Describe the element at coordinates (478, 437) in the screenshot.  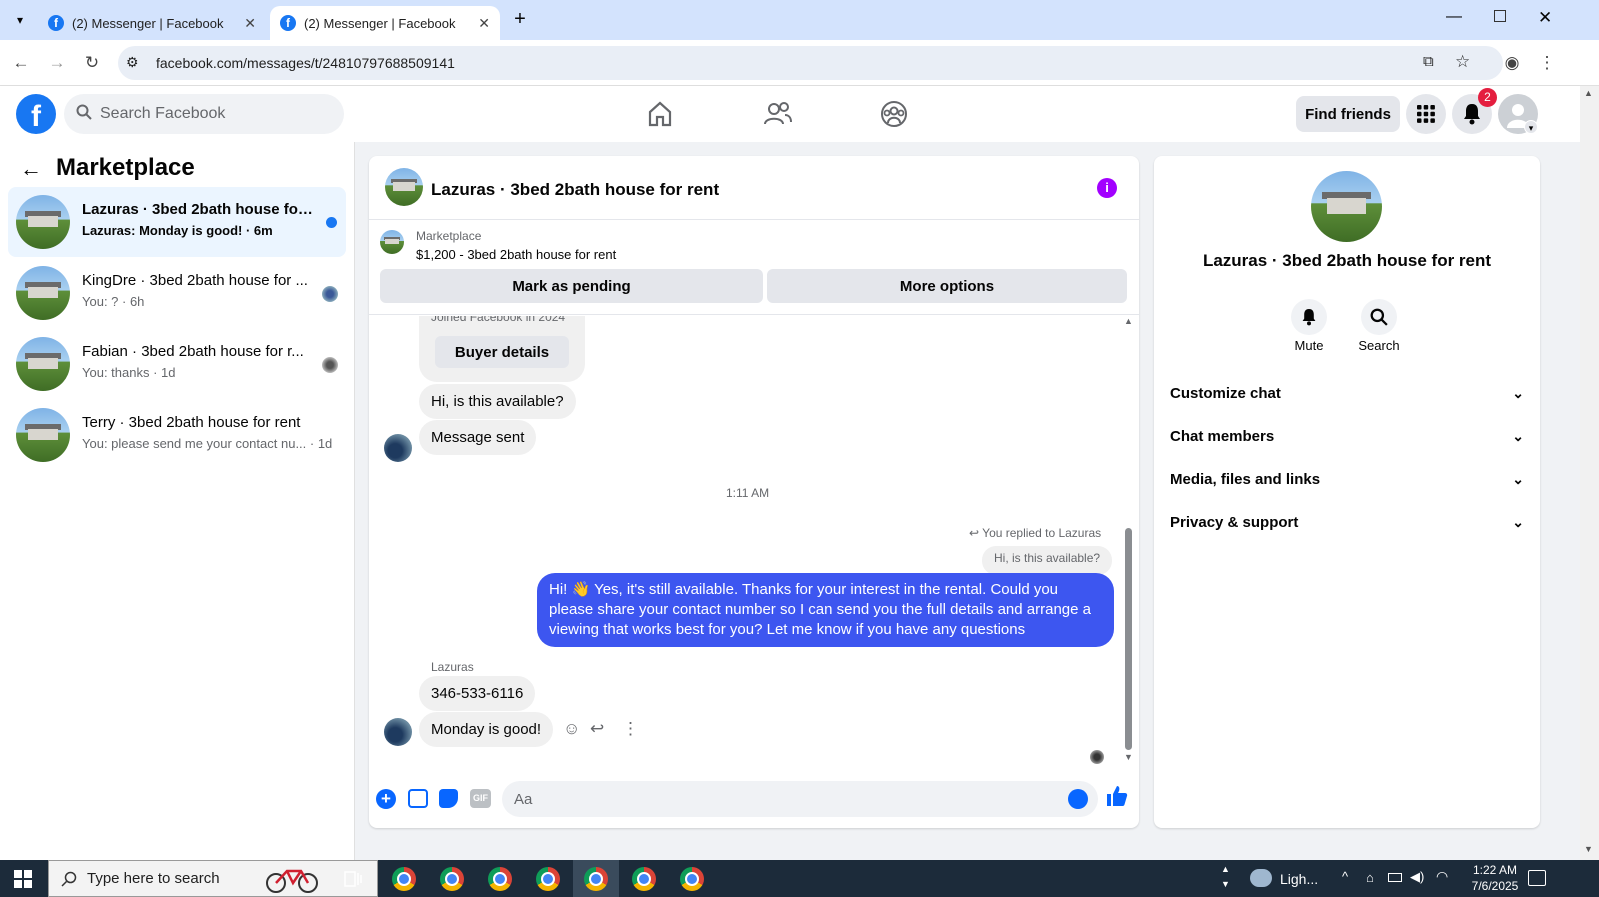
I see `incoming-message: Message sent` at that location.